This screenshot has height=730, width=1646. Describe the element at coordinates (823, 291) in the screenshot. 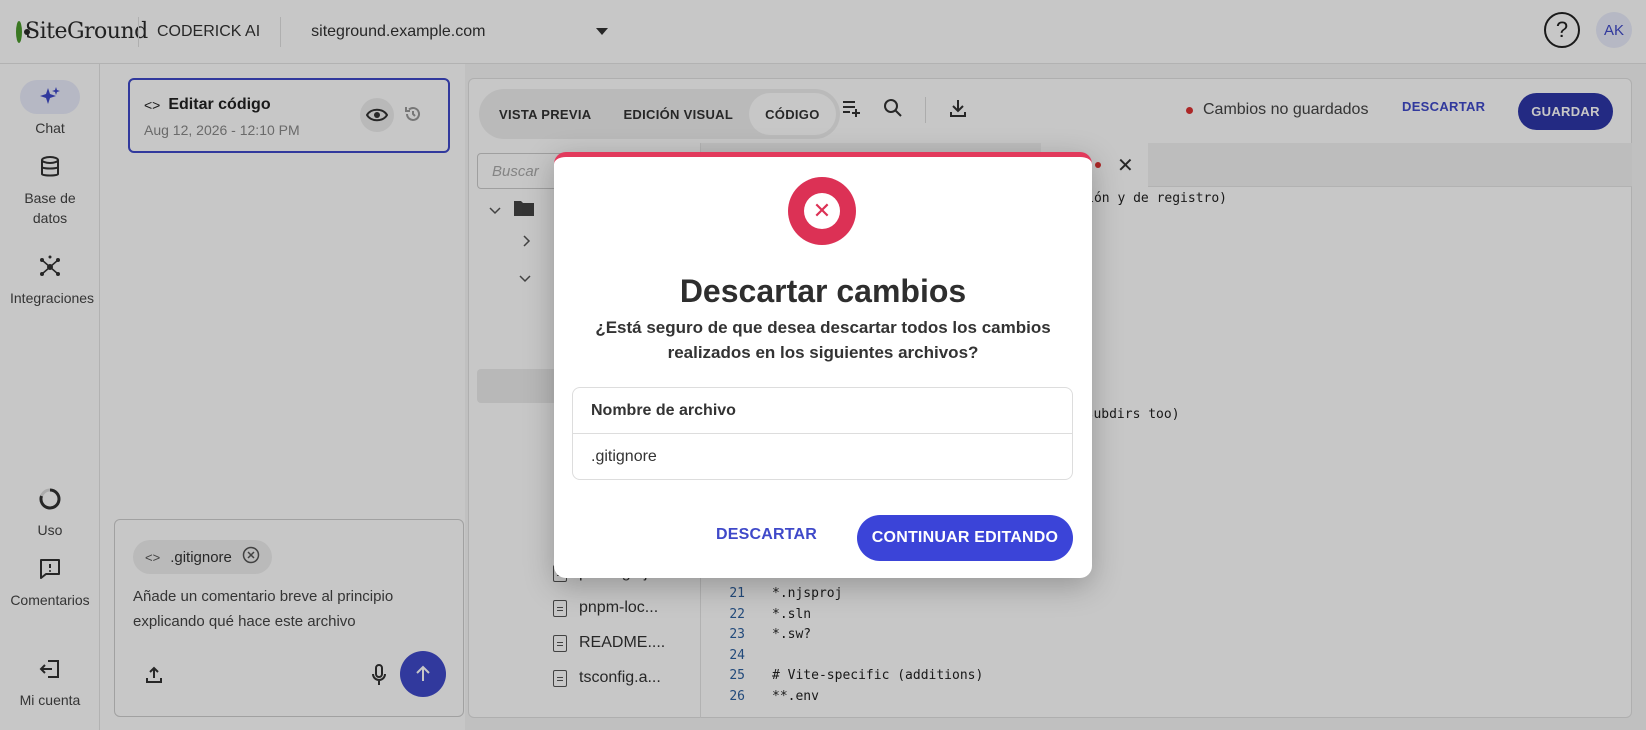

I see `dialog-title: Descartar cambios` at that location.